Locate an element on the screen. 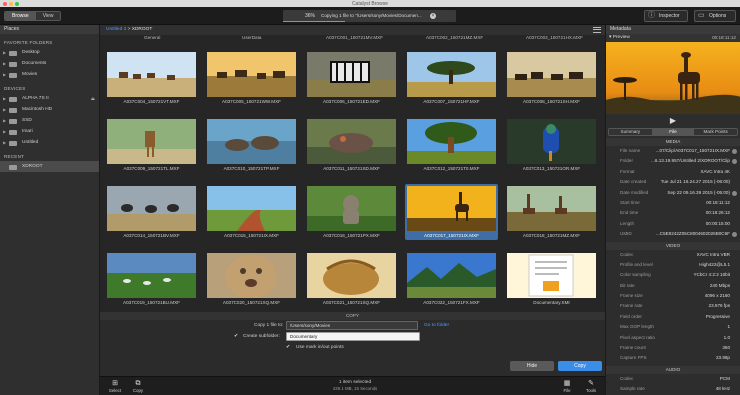  options-button: ▭ Options is located at coordinates (715, 16).